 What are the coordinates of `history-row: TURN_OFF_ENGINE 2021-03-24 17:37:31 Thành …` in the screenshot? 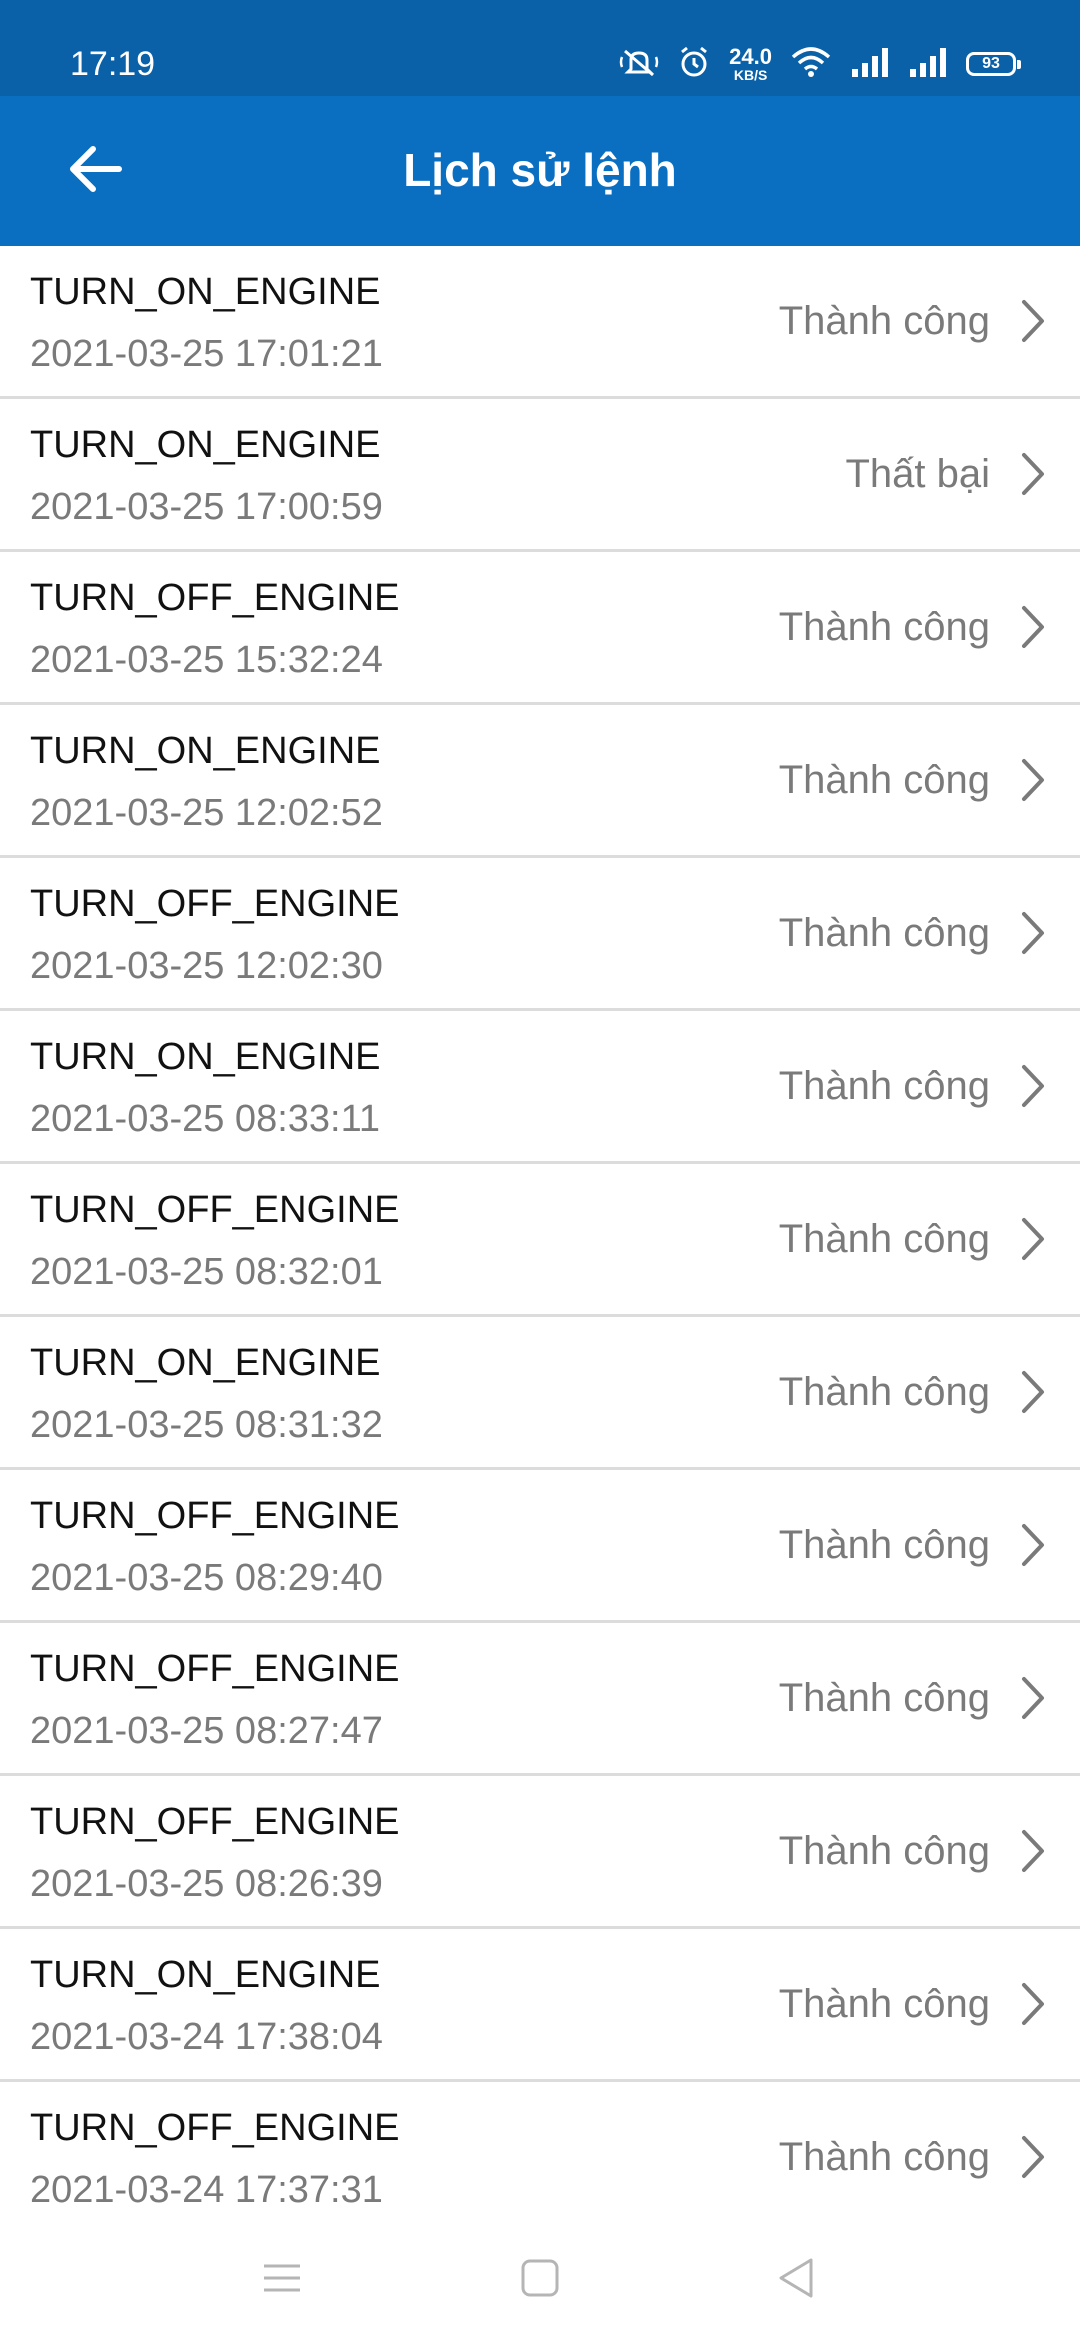 It's located at (540, 2158).